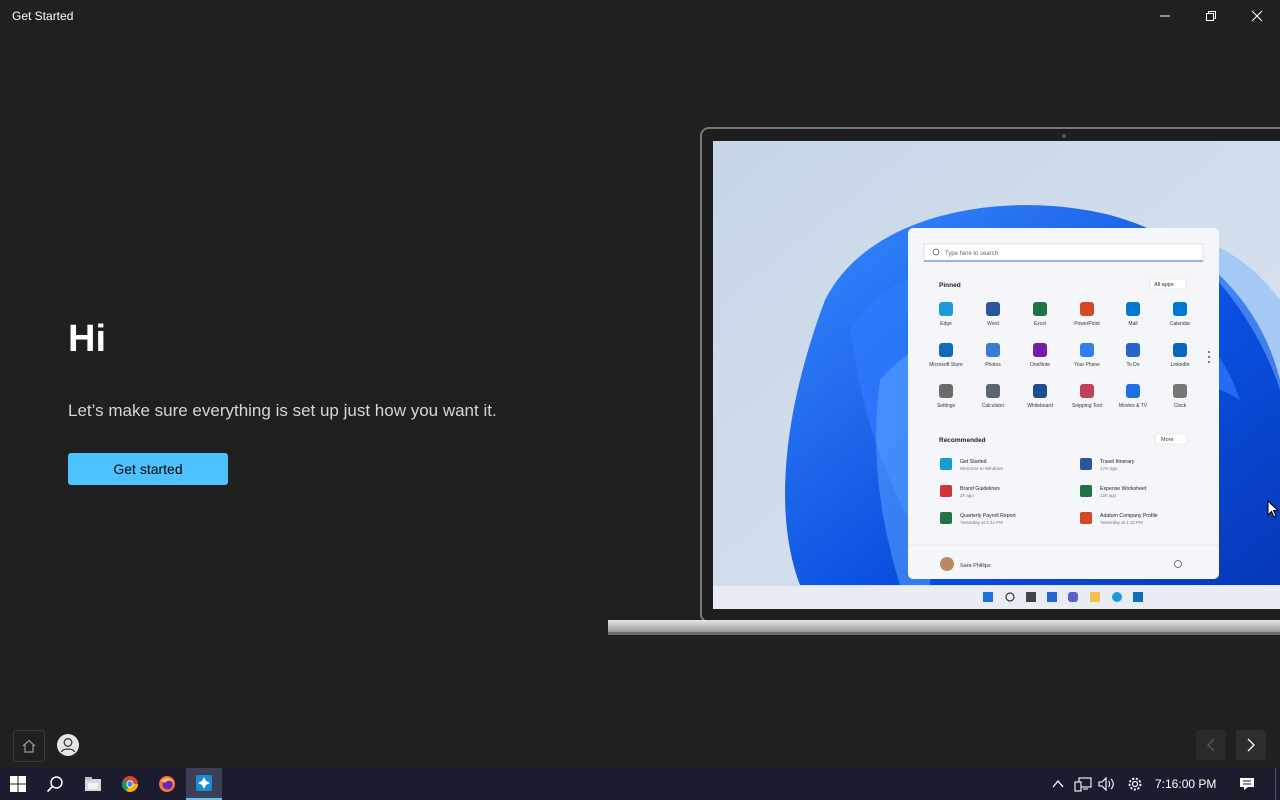  I want to click on bottom-nav-bar, so click(640, 748).